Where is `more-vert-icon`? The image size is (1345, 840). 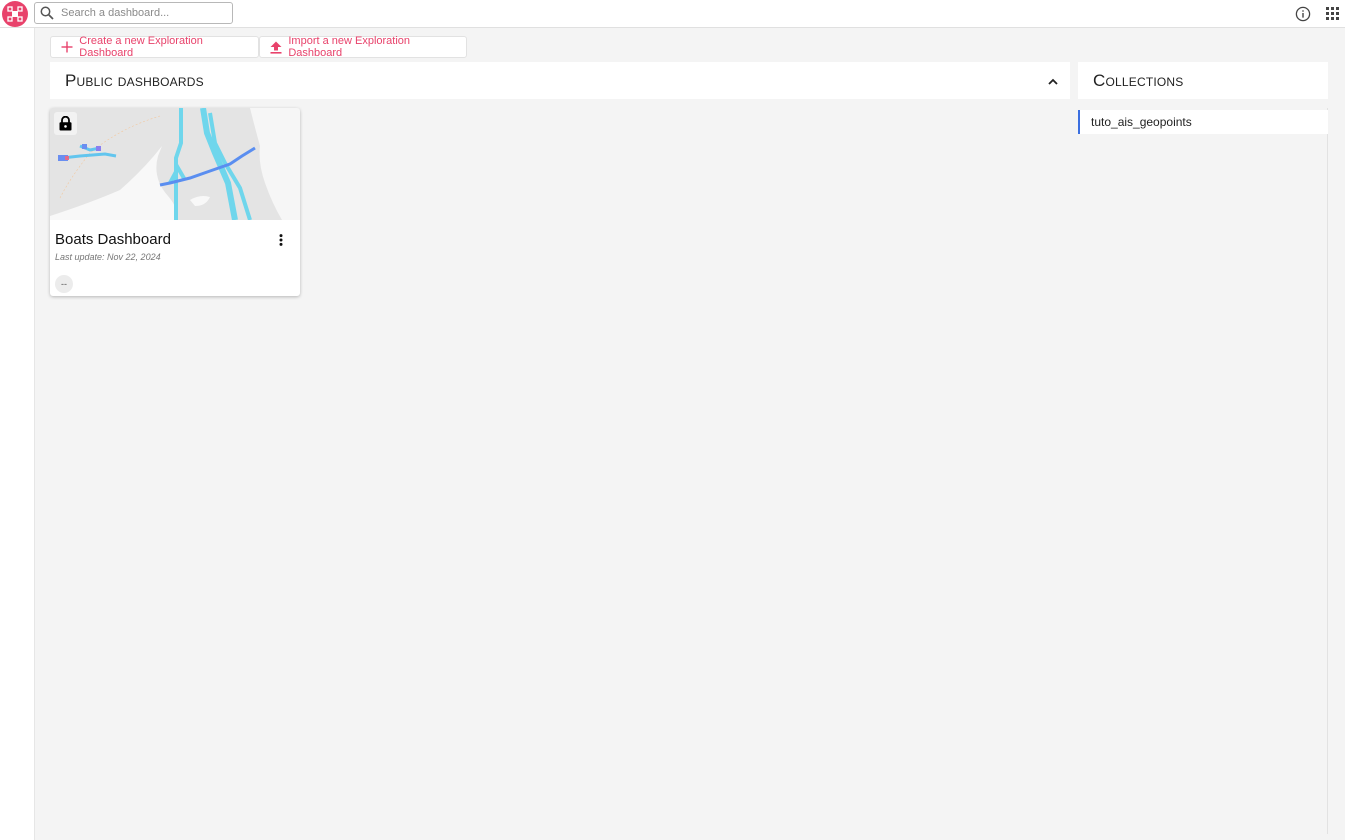 more-vert-icon is located at coordinates (281, 240).